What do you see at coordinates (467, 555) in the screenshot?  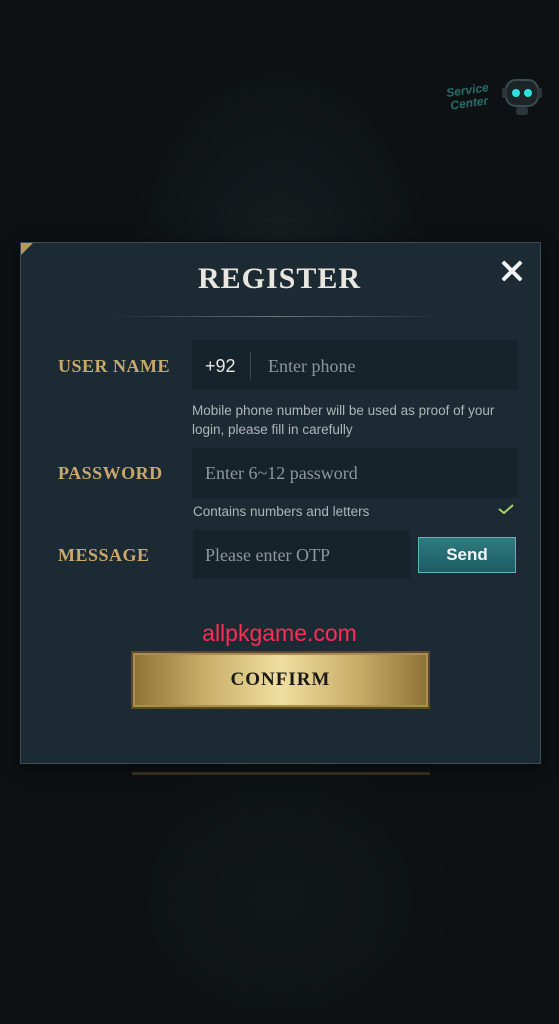 I see `send-otp-button: Send` at bounding box center [467, 555].